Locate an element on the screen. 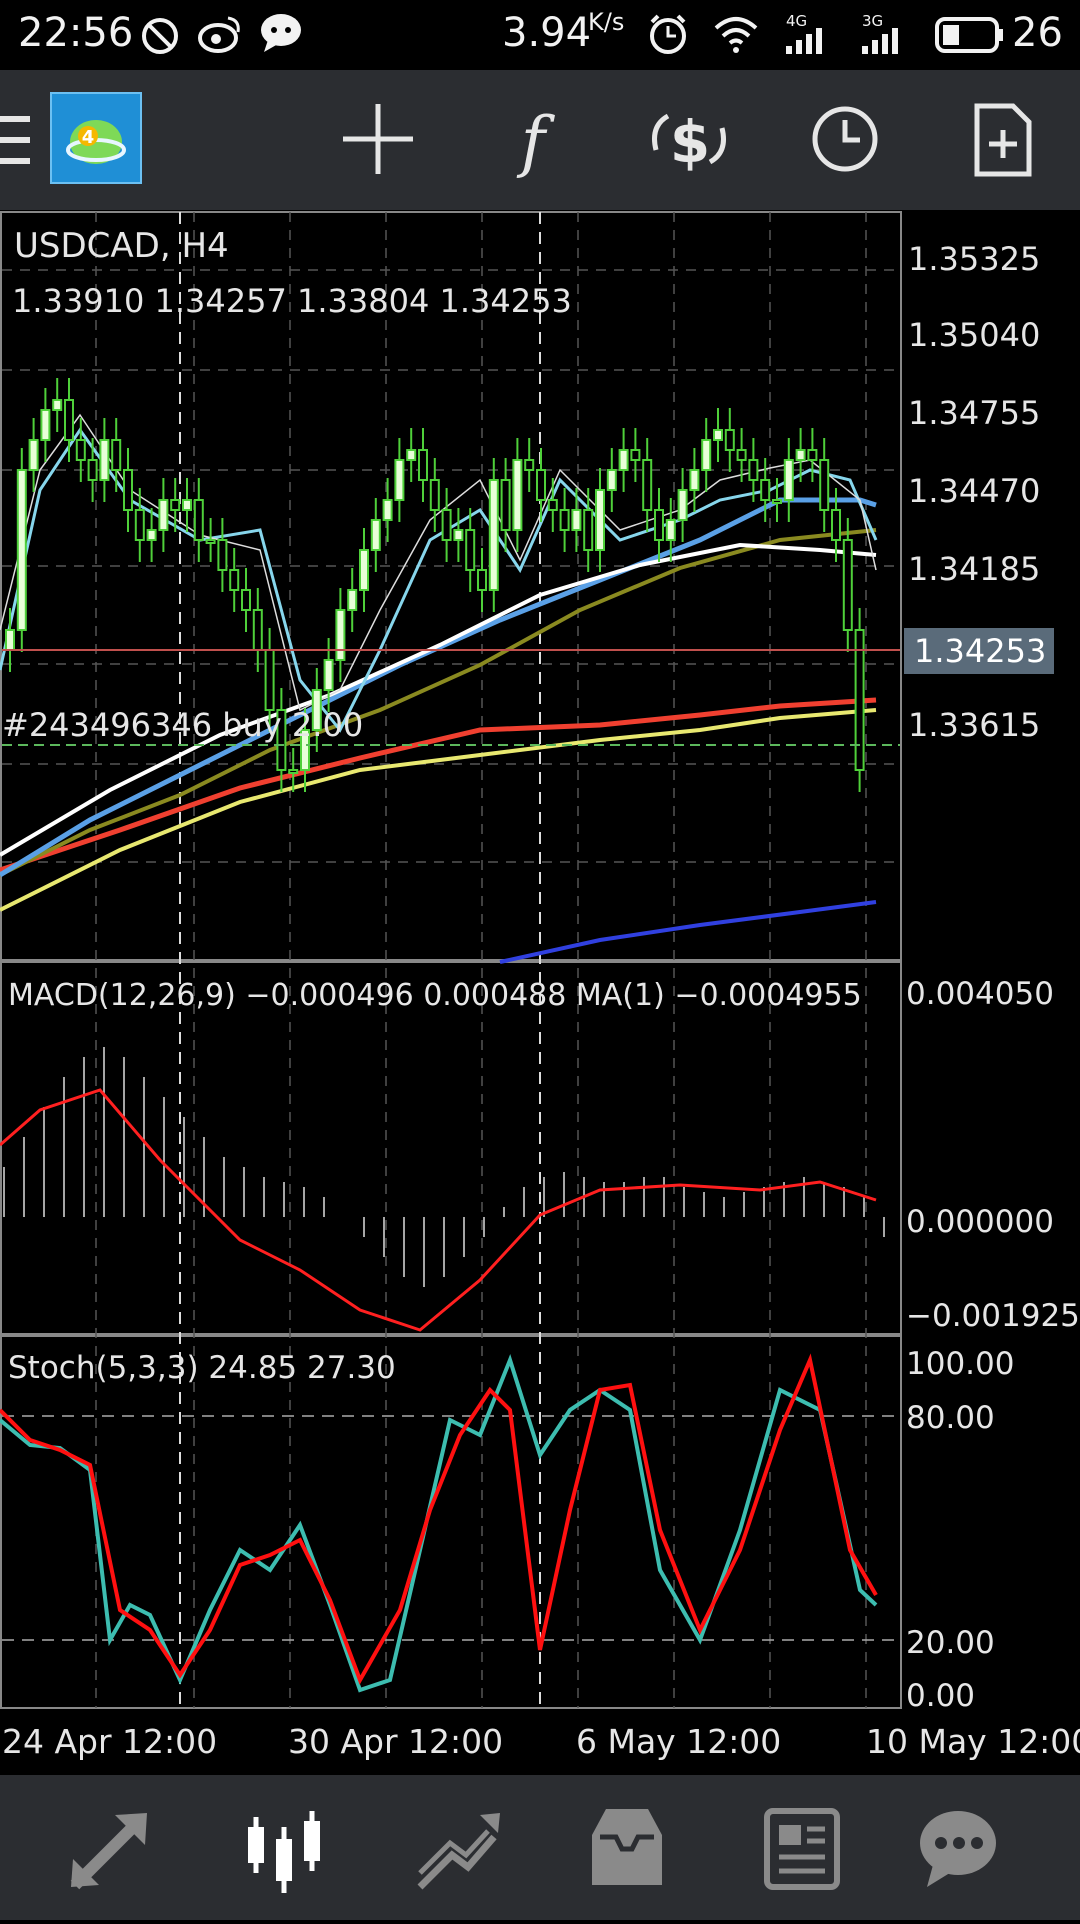 This screenshot has width=1080, height=1924. indicators-button: f is located at coordinates (533, 140).